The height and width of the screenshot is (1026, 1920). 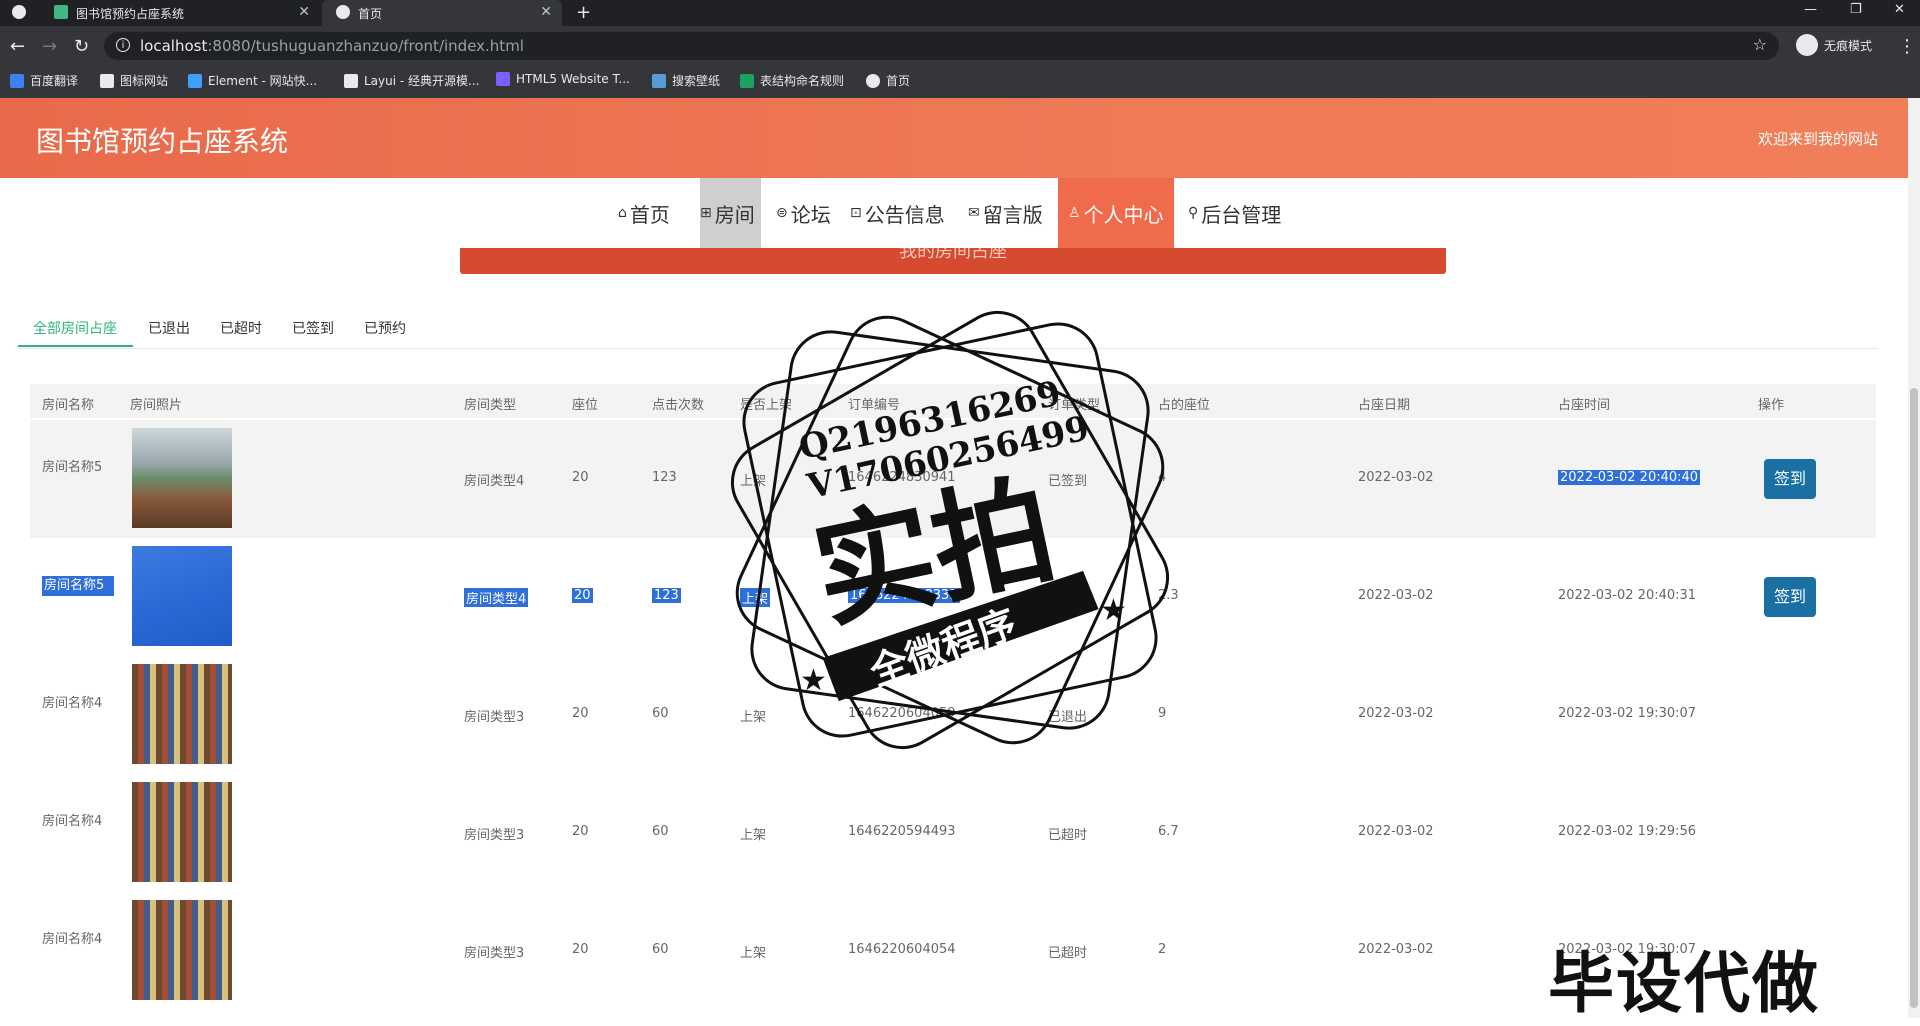 What do you see at coordinates (803, 213) in the screenshot?
I see `nav-forum: ⊜ 论坛` at bounding box center [803, 213].